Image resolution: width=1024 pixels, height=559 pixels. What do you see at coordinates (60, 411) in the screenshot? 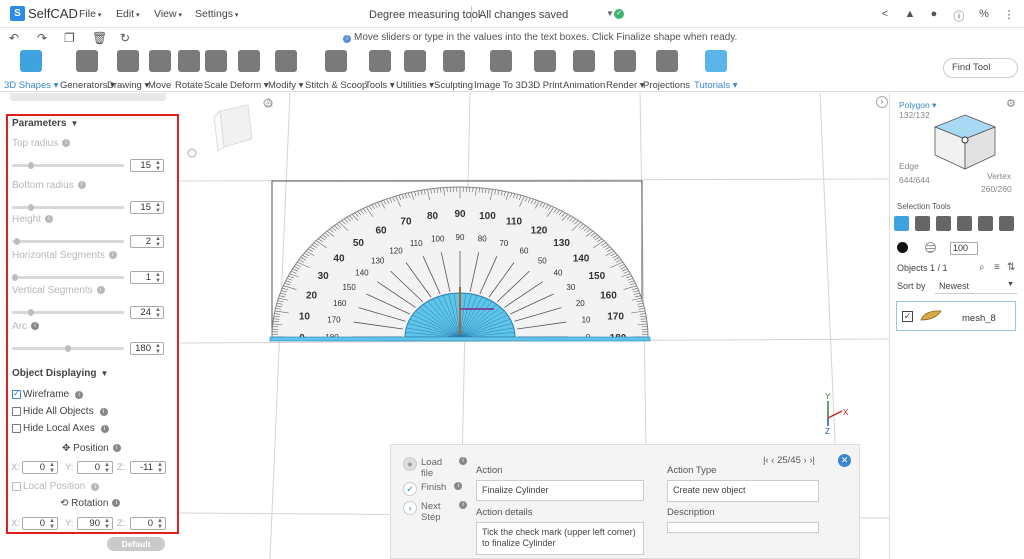
I see `hide-all-objects-checkbox: Hide All Objects i` at bounding box center [60, 411].